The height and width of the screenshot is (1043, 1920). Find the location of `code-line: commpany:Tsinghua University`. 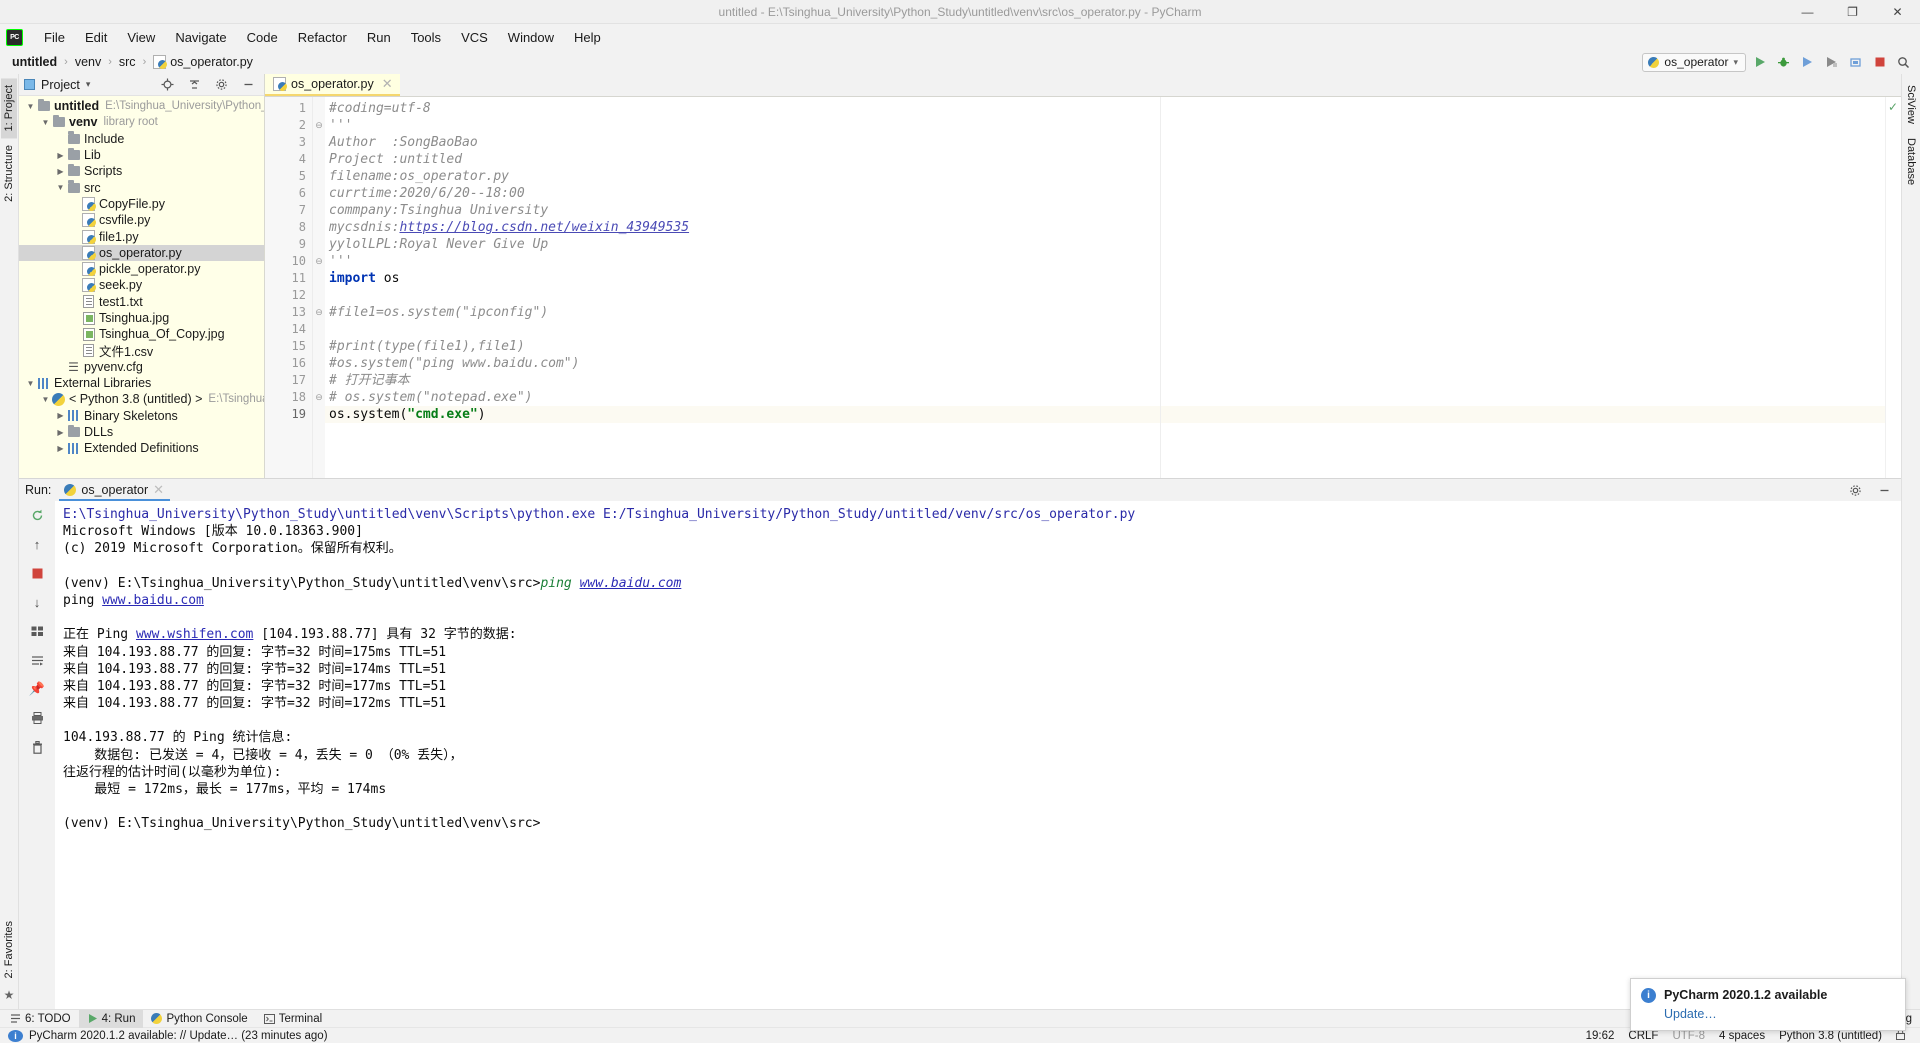

code-line: commpany:Tsinghua University is located at coordinates (1113, 210).